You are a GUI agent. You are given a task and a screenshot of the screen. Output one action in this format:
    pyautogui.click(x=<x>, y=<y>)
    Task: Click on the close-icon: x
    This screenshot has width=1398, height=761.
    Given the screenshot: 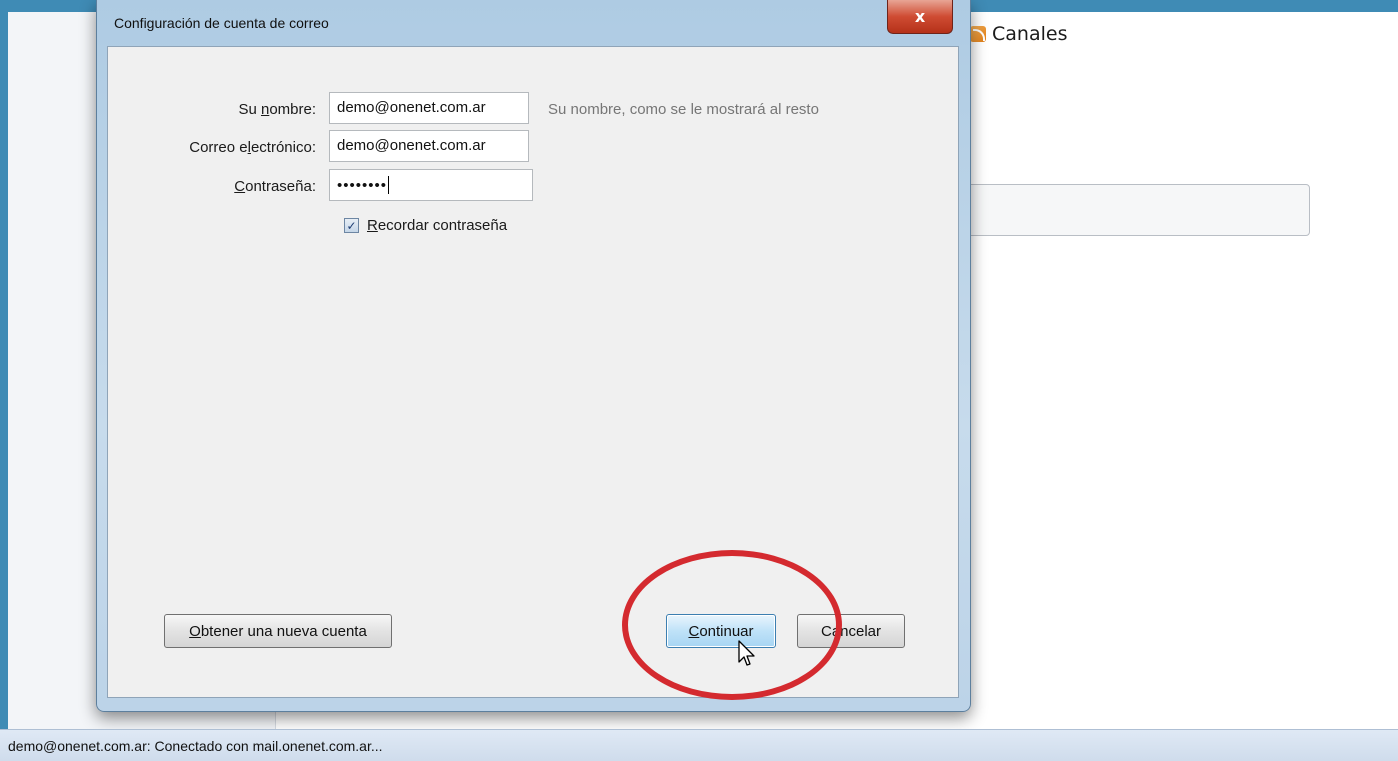 What is the action you would take?
    pyautogui.click(x=920, y=16)
    